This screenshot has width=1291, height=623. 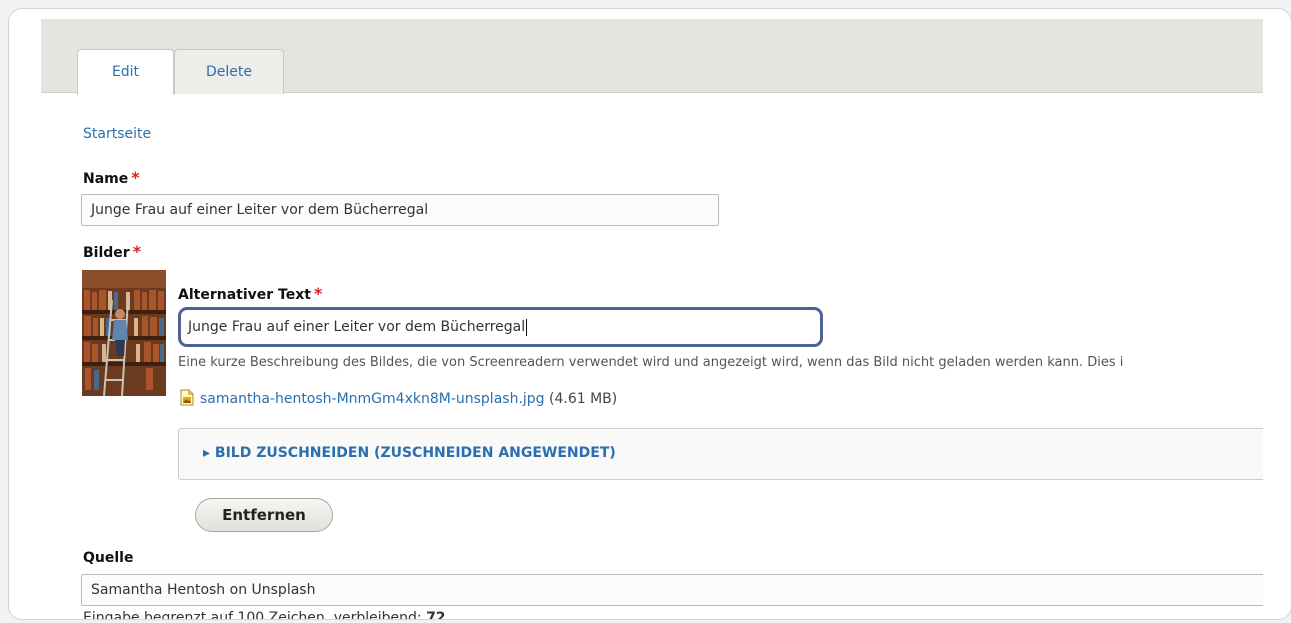 What do you see at coordinates (125, 72) in the screenshot?
I see `tab-edit: Edit` at bounding box center [125, 72].